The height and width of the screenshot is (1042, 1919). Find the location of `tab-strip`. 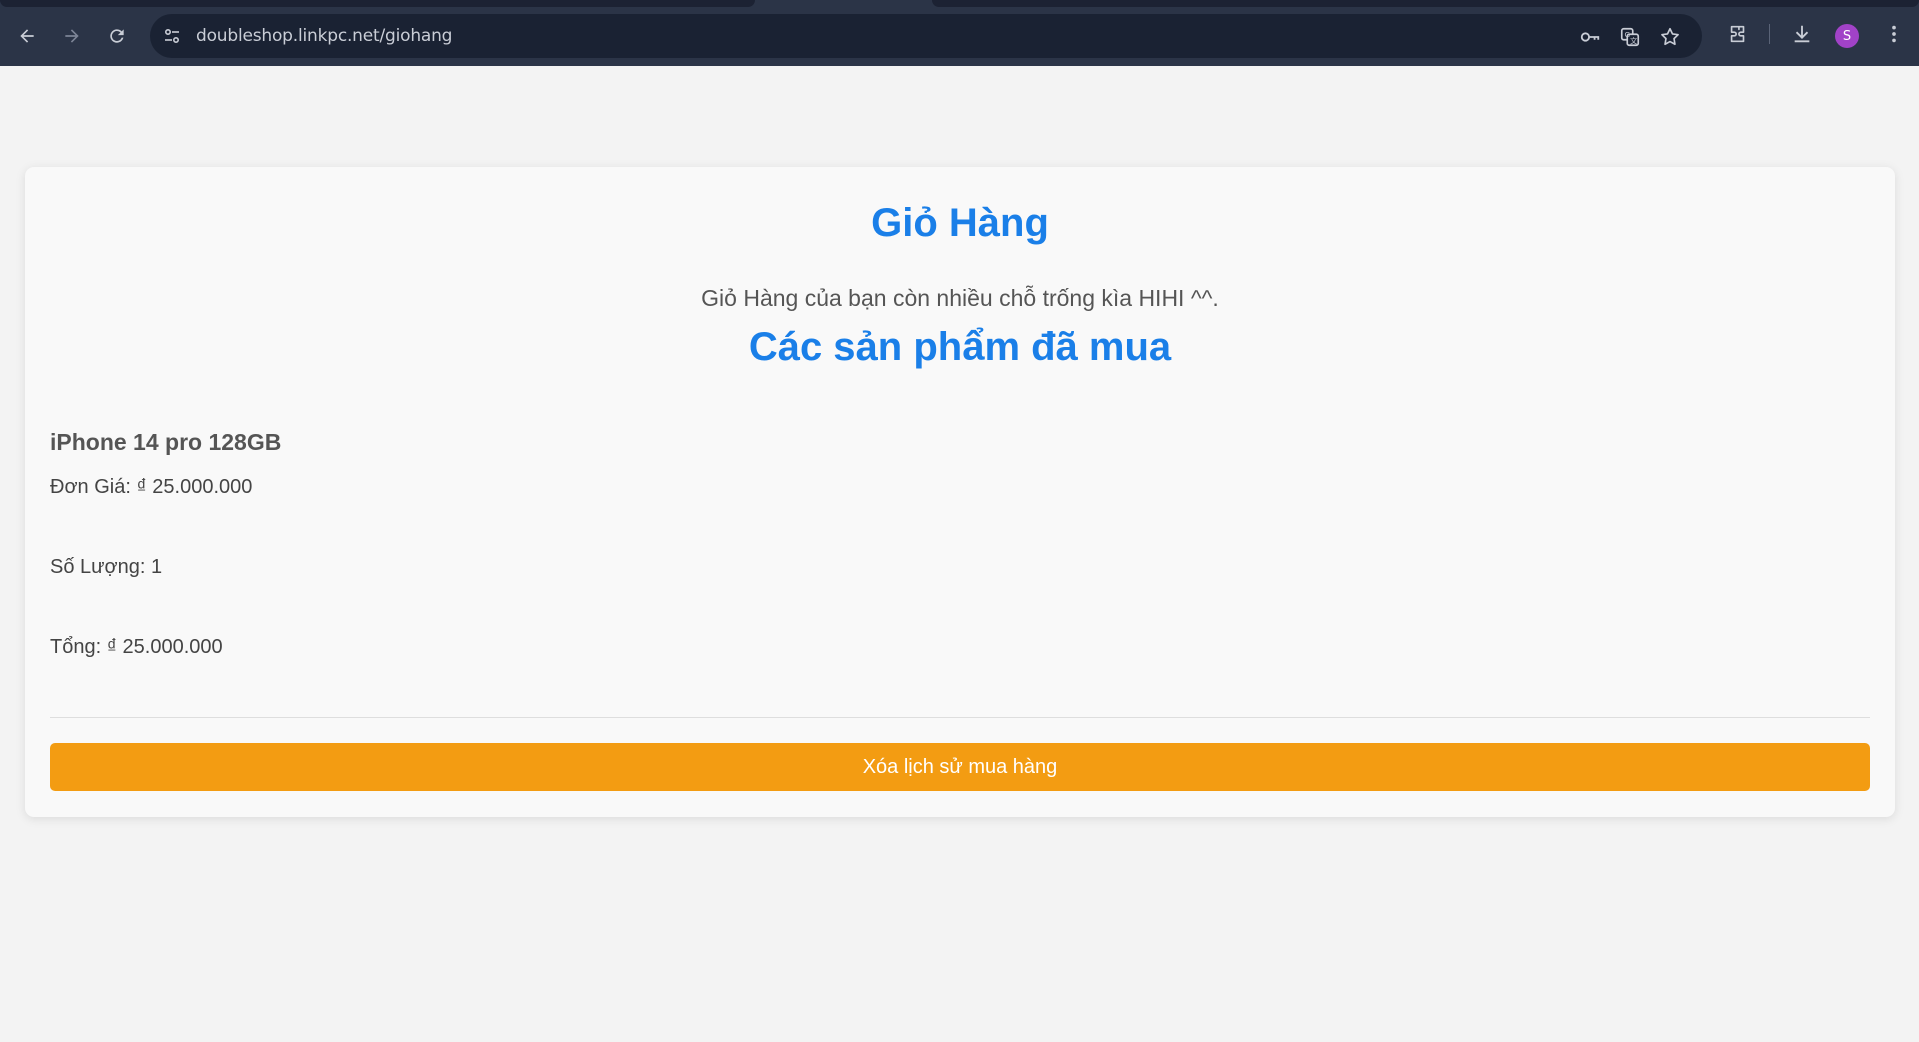

tab-strip is located at coordinates (959, 4).